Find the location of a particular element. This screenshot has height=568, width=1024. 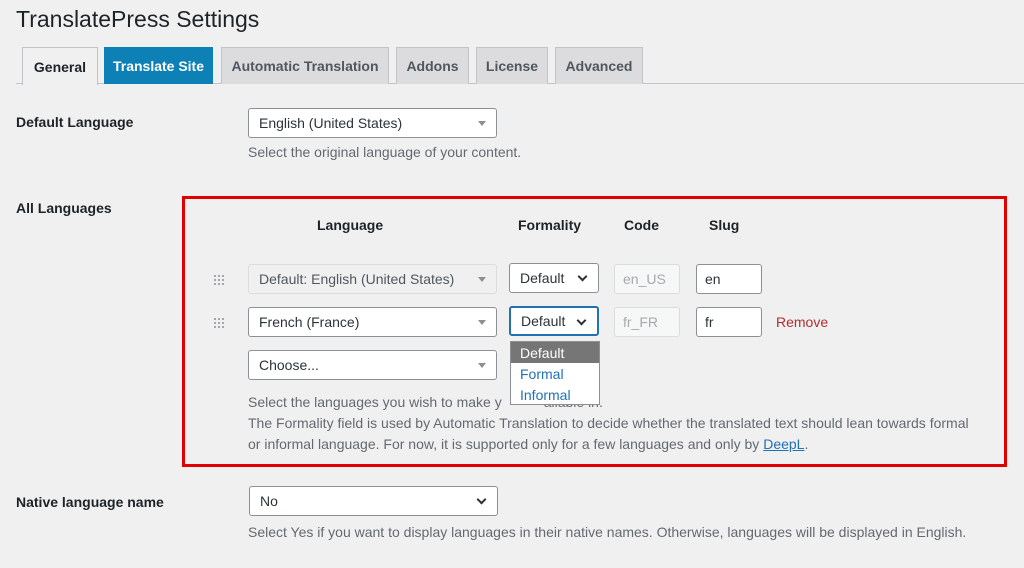

slug-field: en is located at coordinates (729, 279).